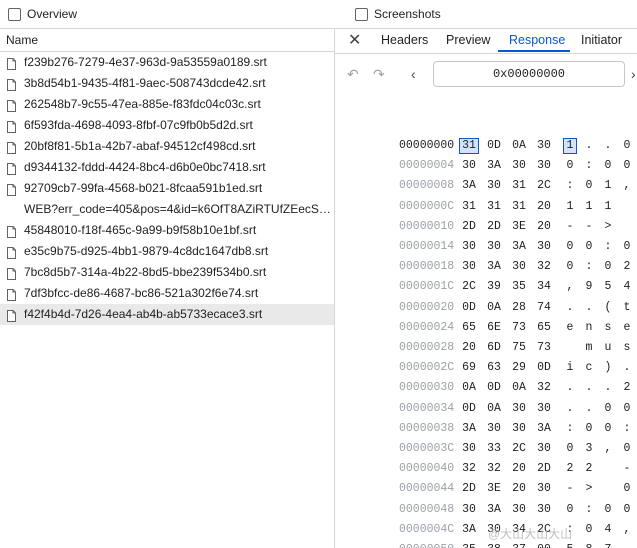 The height and width of the screenshot is (548, 637). I want to click on hex-byte: 39, so click(494, 287).